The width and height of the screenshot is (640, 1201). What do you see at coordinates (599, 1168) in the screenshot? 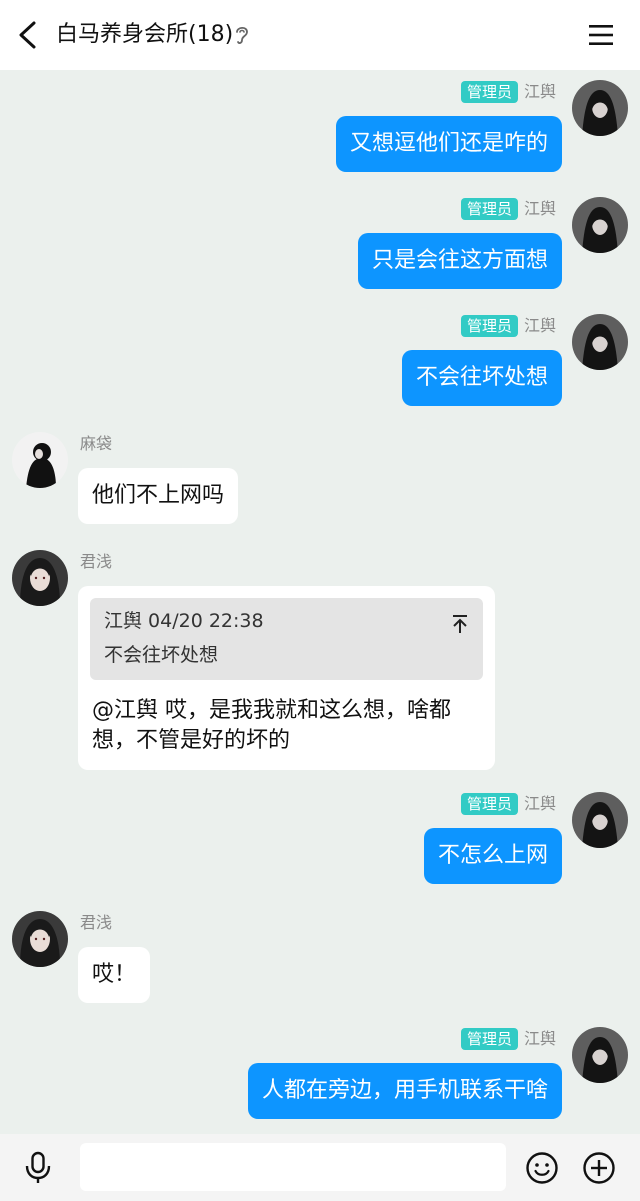
I see `plus-icon` at bounding box center [599, 1168].